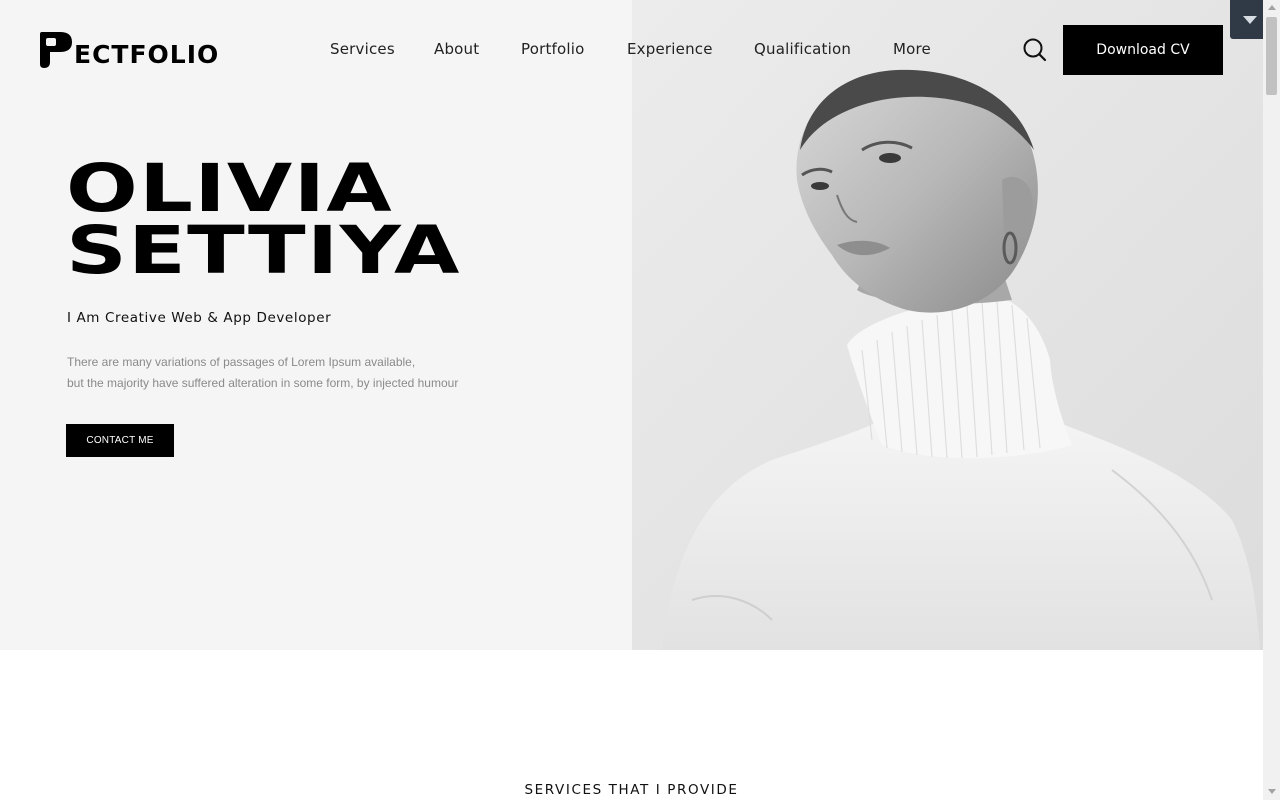 This screenshot has height=800, width=1280. I want to click on hero-name-line2: SETTIYA, so click(263, 250).